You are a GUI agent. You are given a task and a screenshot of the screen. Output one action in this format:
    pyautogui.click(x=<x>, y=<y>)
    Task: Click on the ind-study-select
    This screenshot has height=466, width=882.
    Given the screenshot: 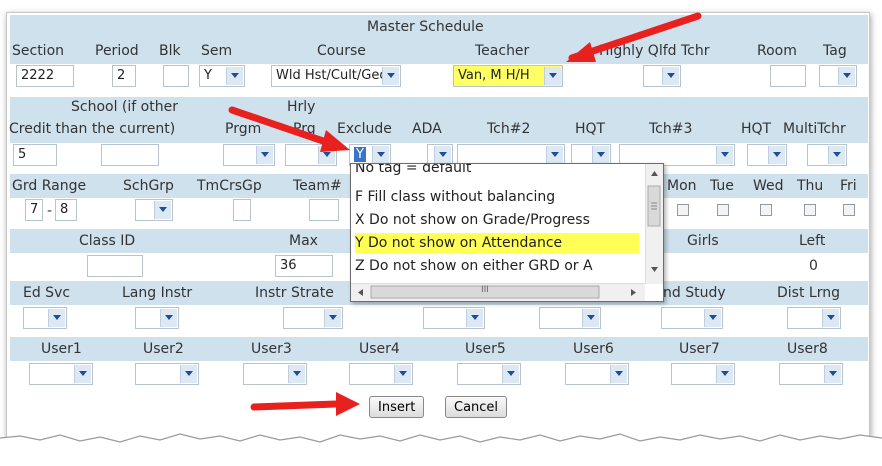 What is the action you would take?
    pyautogui.click(x=692, y=318)
    